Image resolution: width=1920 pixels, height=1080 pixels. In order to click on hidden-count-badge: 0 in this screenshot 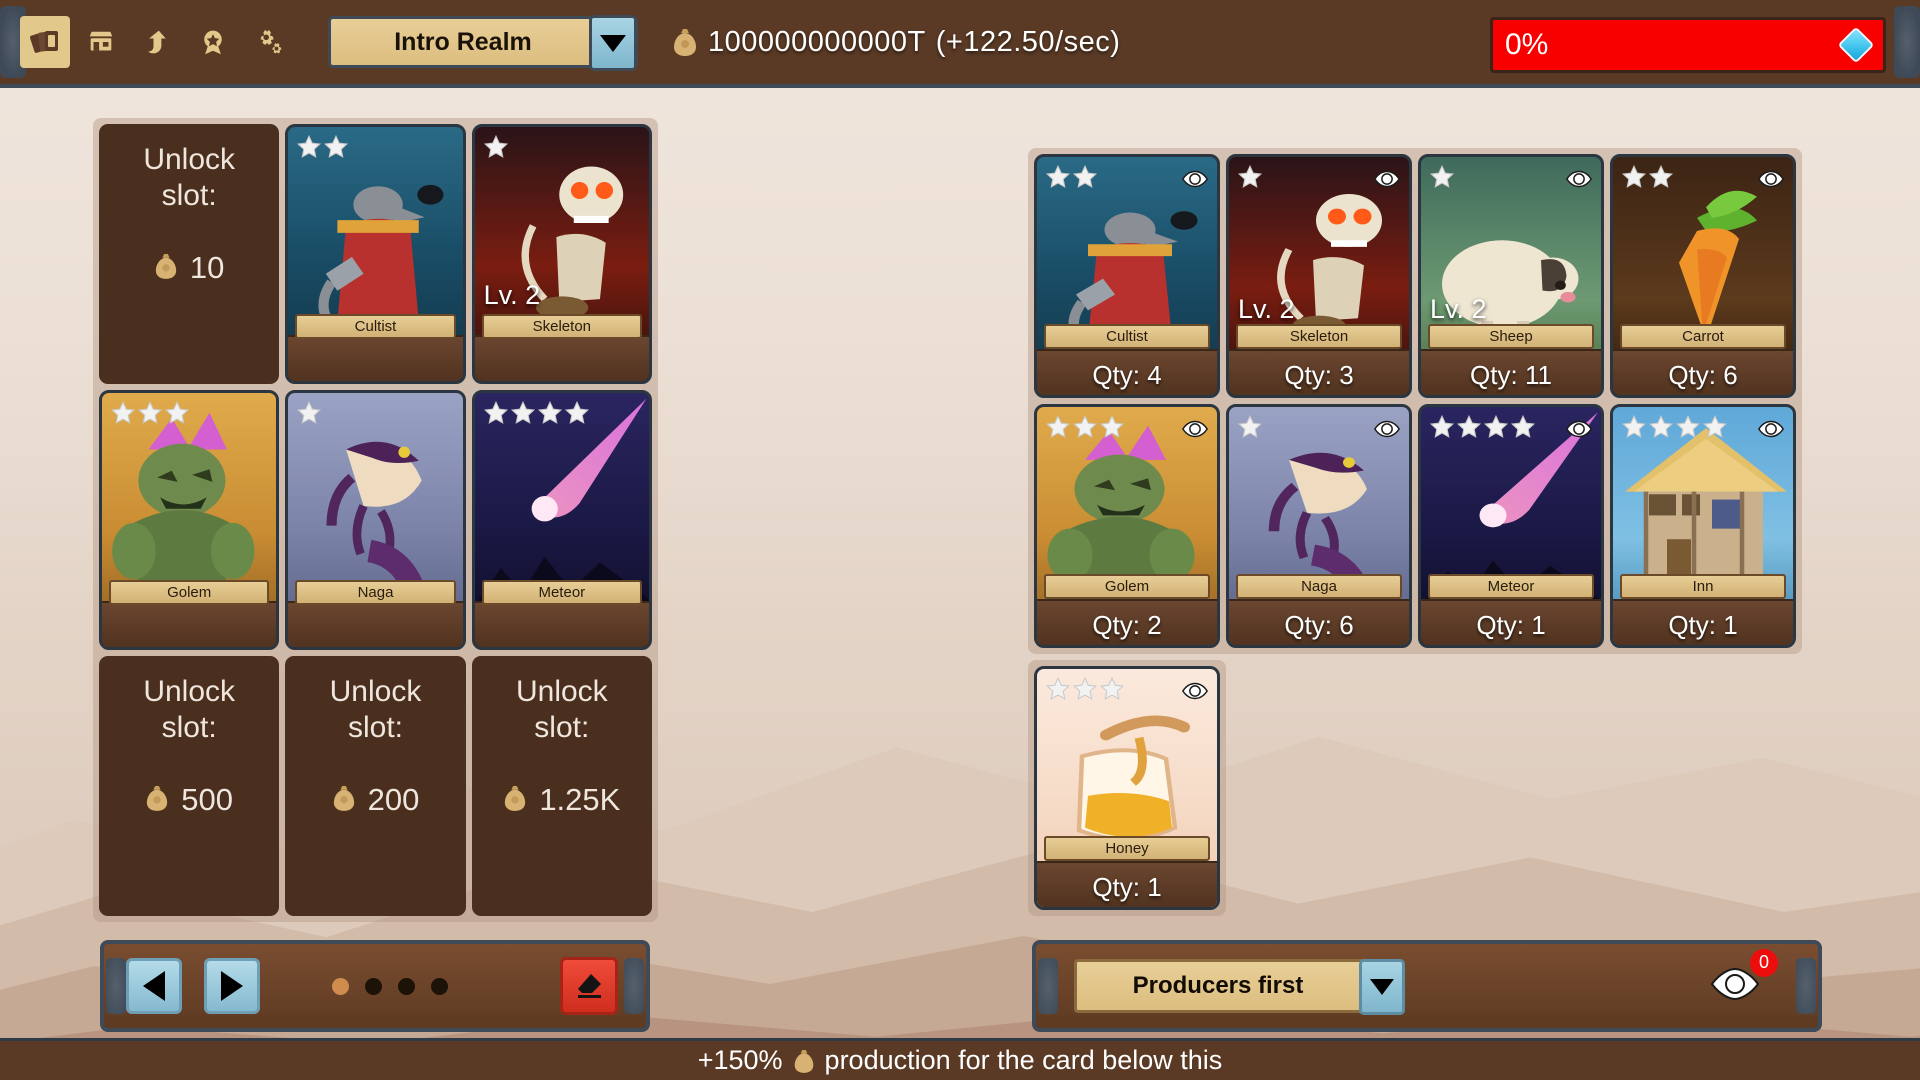, I will do `click(1764, 962)`.